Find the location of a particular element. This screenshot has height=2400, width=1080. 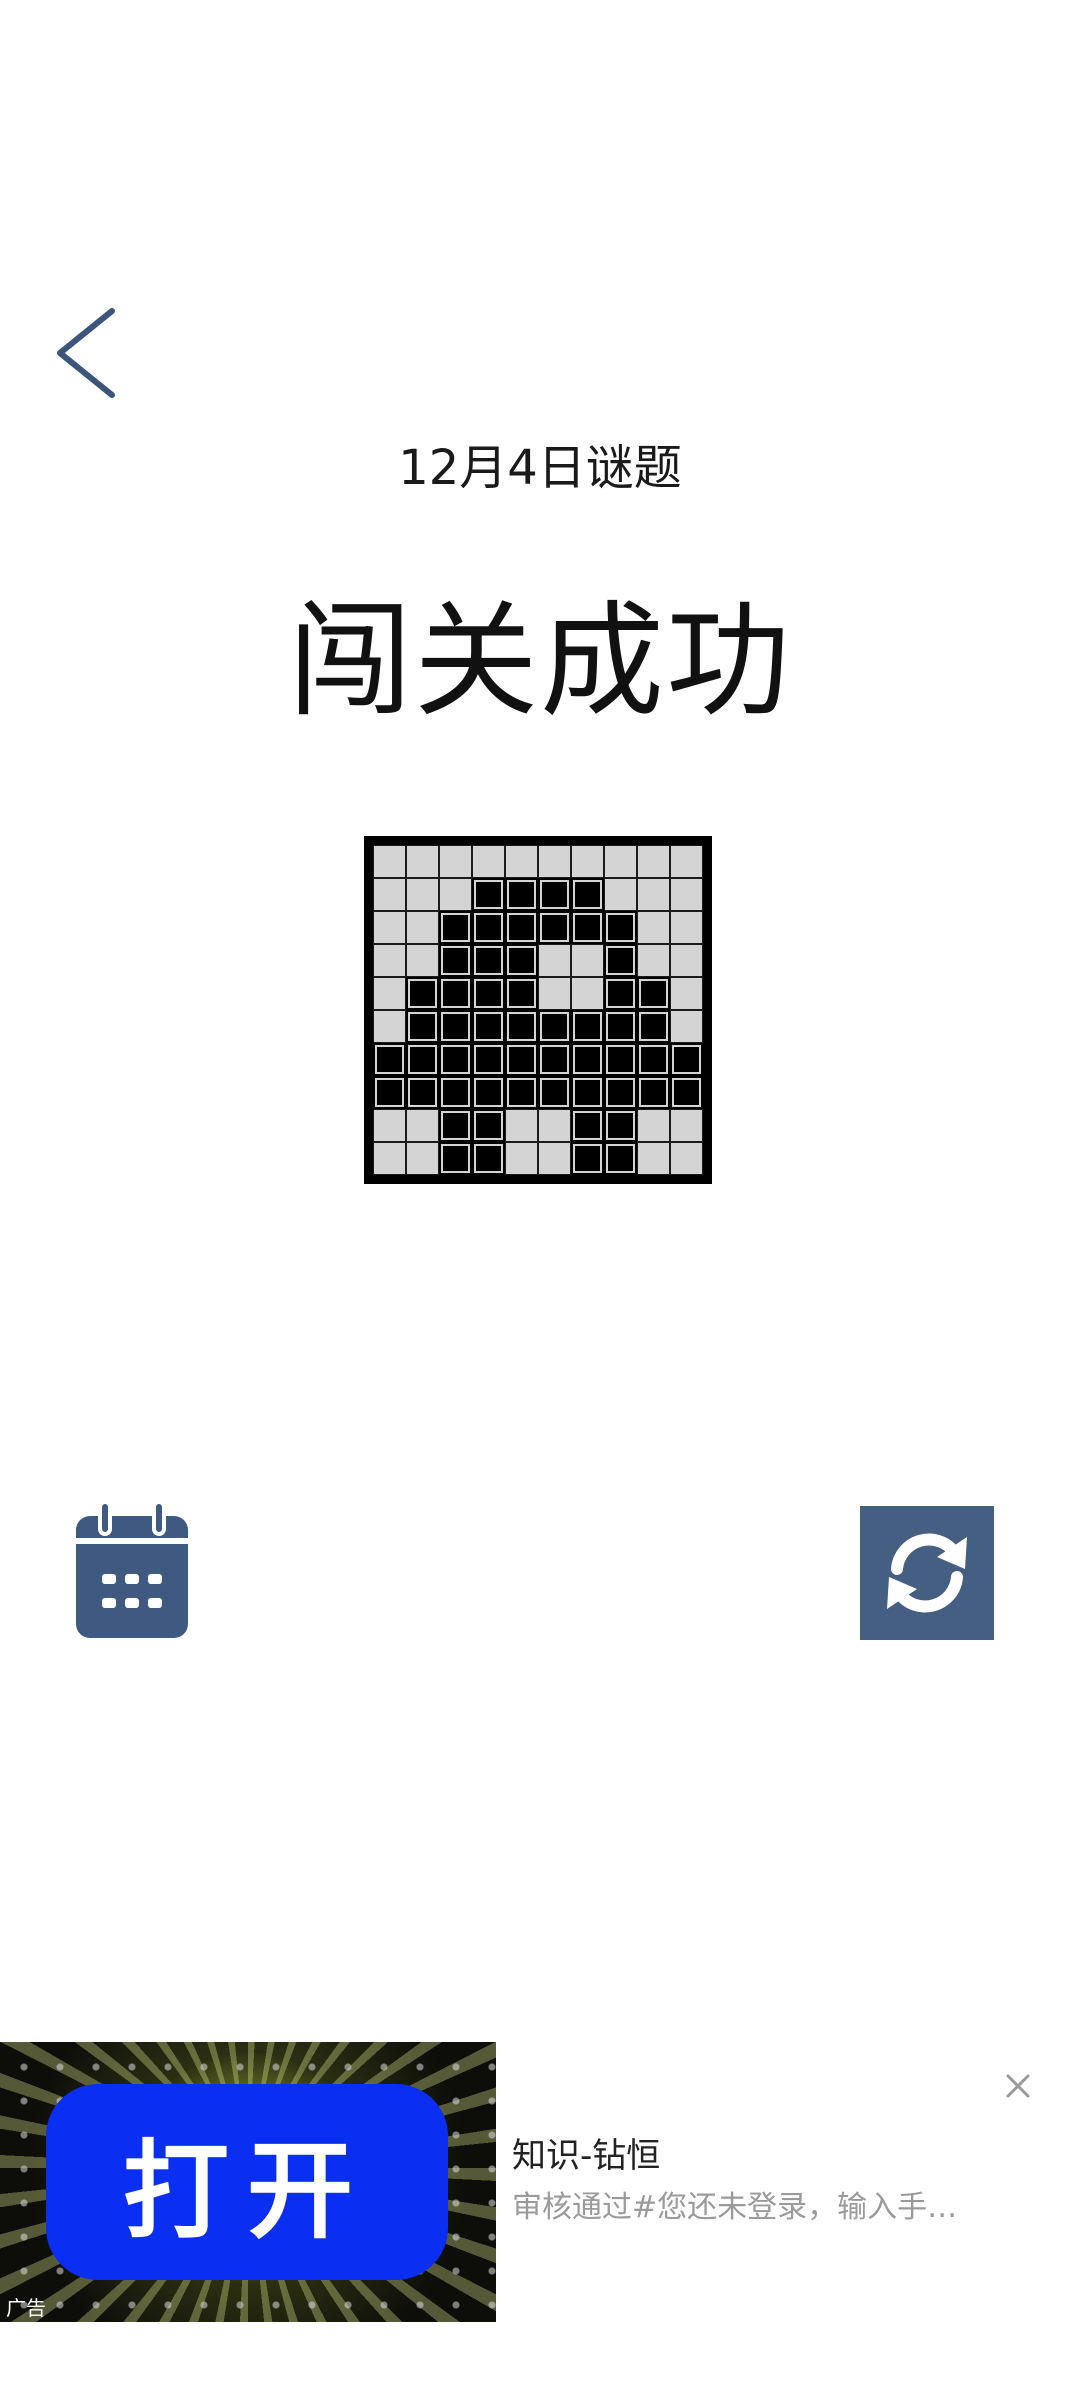

ad-title: 知识-钻恒 is located at coordinates (586, 2156).